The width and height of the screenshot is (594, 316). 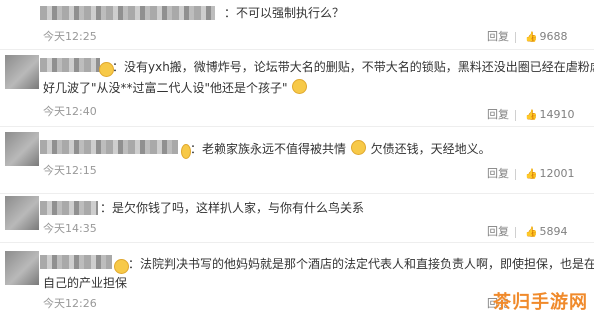 I want to click on like-count: 14910, so click(x=557, y=114).